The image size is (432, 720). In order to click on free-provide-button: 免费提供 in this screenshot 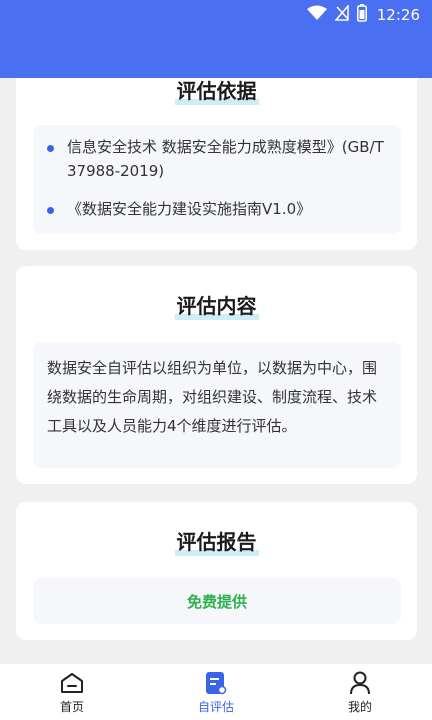, I will do `click(217, 601)`.